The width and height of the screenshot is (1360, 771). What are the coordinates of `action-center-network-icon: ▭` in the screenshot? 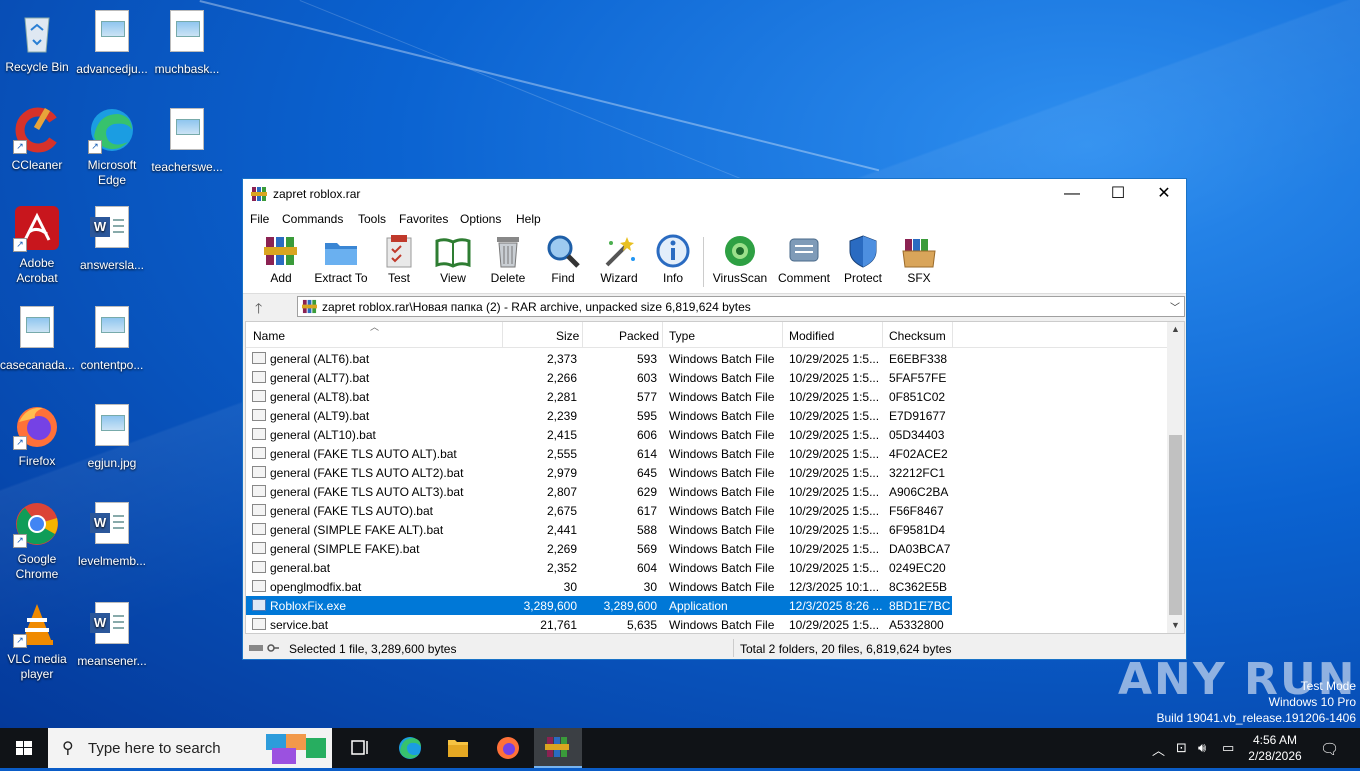 It's located at (1228, 748).